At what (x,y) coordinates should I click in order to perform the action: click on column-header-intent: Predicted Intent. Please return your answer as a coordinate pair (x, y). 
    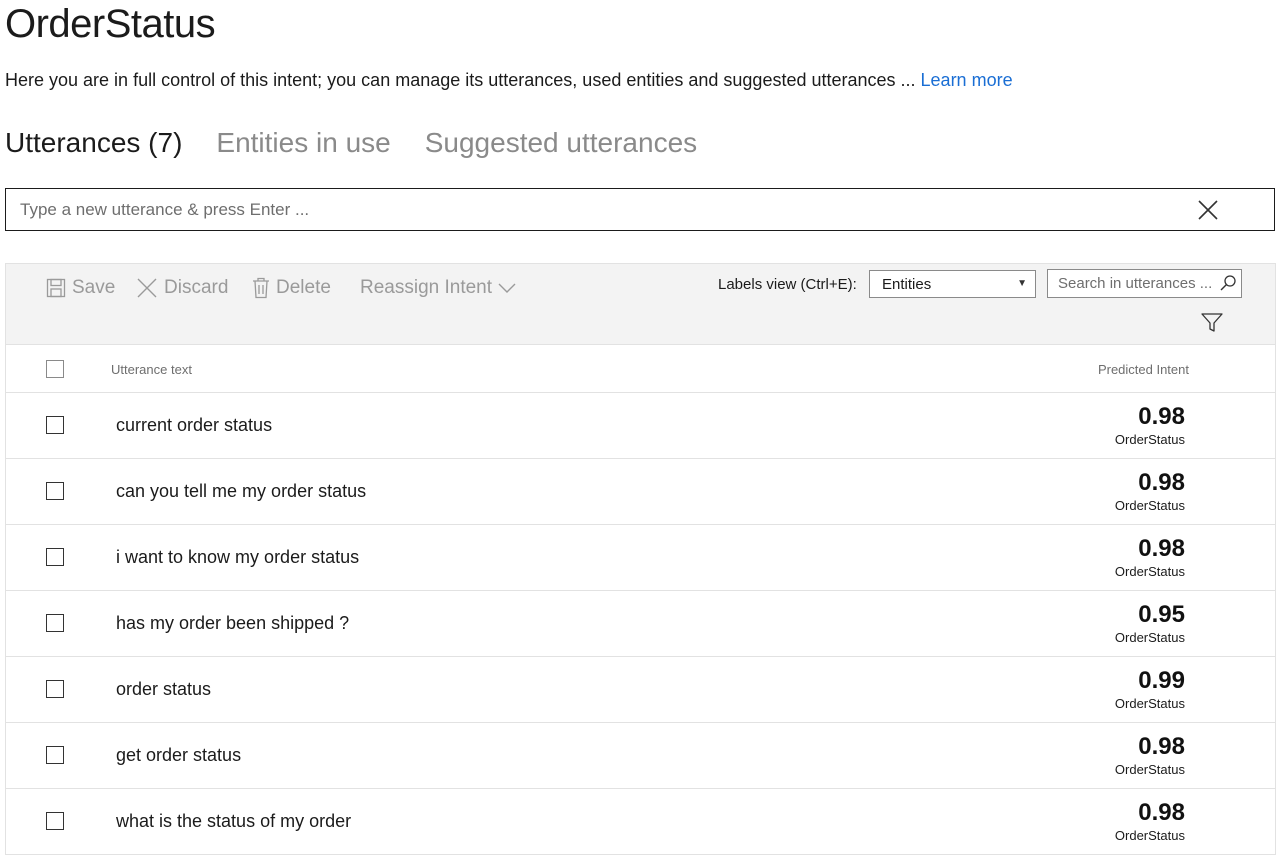
    Looking at the image, I should click on (1143, 369).